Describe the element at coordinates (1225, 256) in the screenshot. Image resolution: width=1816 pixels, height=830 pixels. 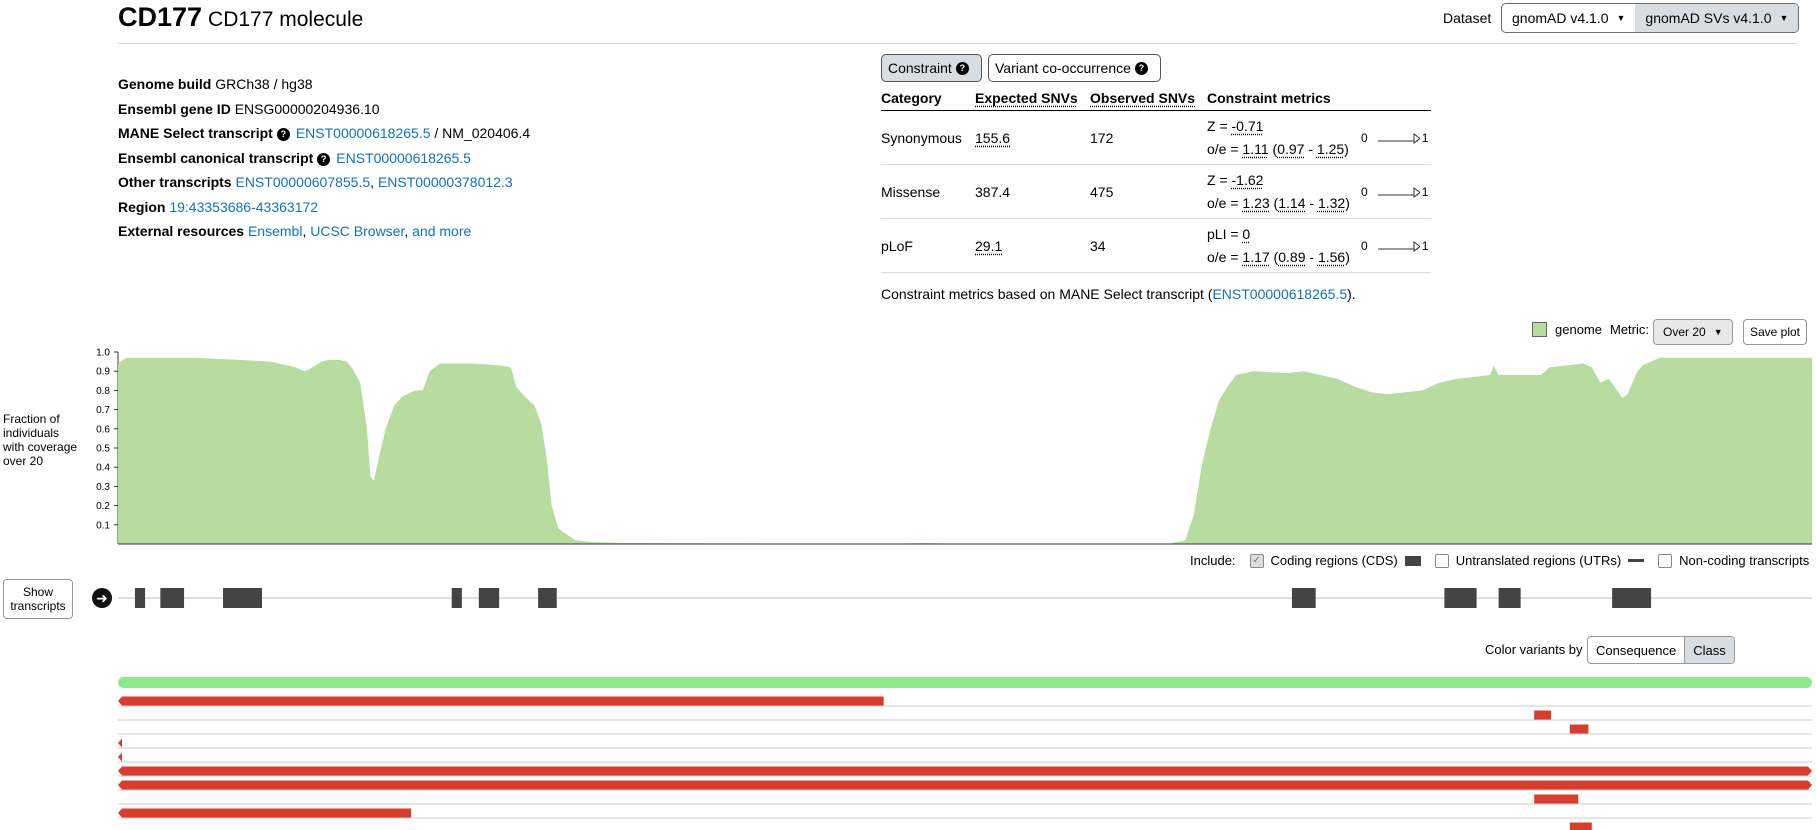
I see `oe-label: o/e =` at that location.